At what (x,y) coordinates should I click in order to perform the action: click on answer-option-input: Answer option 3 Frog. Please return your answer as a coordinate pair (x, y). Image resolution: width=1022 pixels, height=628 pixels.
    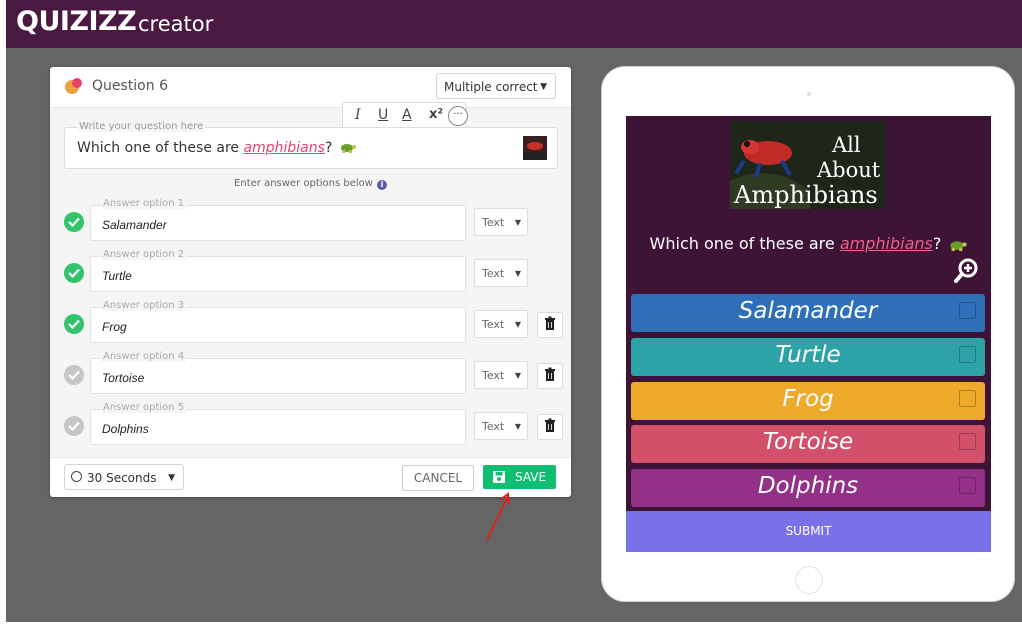
    Looking at the image, I should click on (278, 321).